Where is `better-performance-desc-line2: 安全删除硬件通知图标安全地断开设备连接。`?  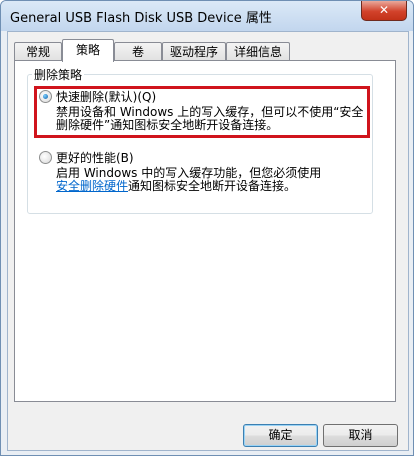 better-performance-desc-line2: 安全删除硬件通知图标安全地断开设备连接。 is located at coordinates (176, 186).